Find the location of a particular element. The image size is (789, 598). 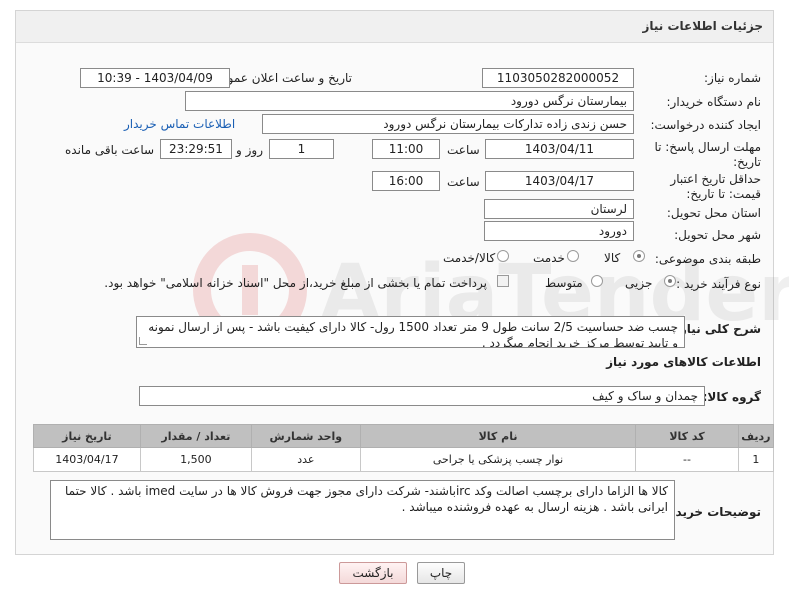

print-button: چاپ is located at coordinates (441, 573).